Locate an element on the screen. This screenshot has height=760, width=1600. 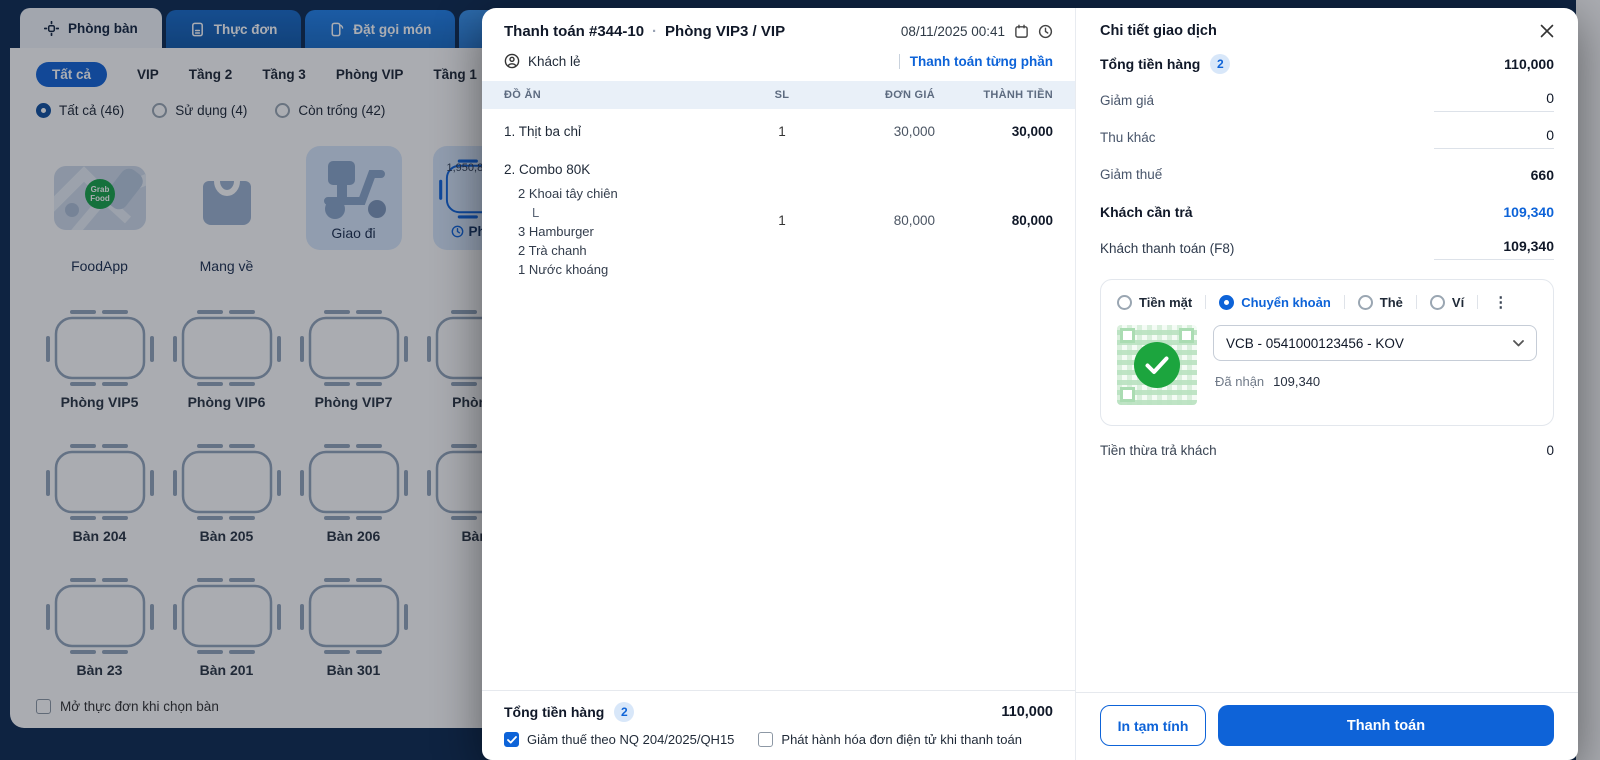
item-unit-price: 80,000 is located at coordinates (914, 220).